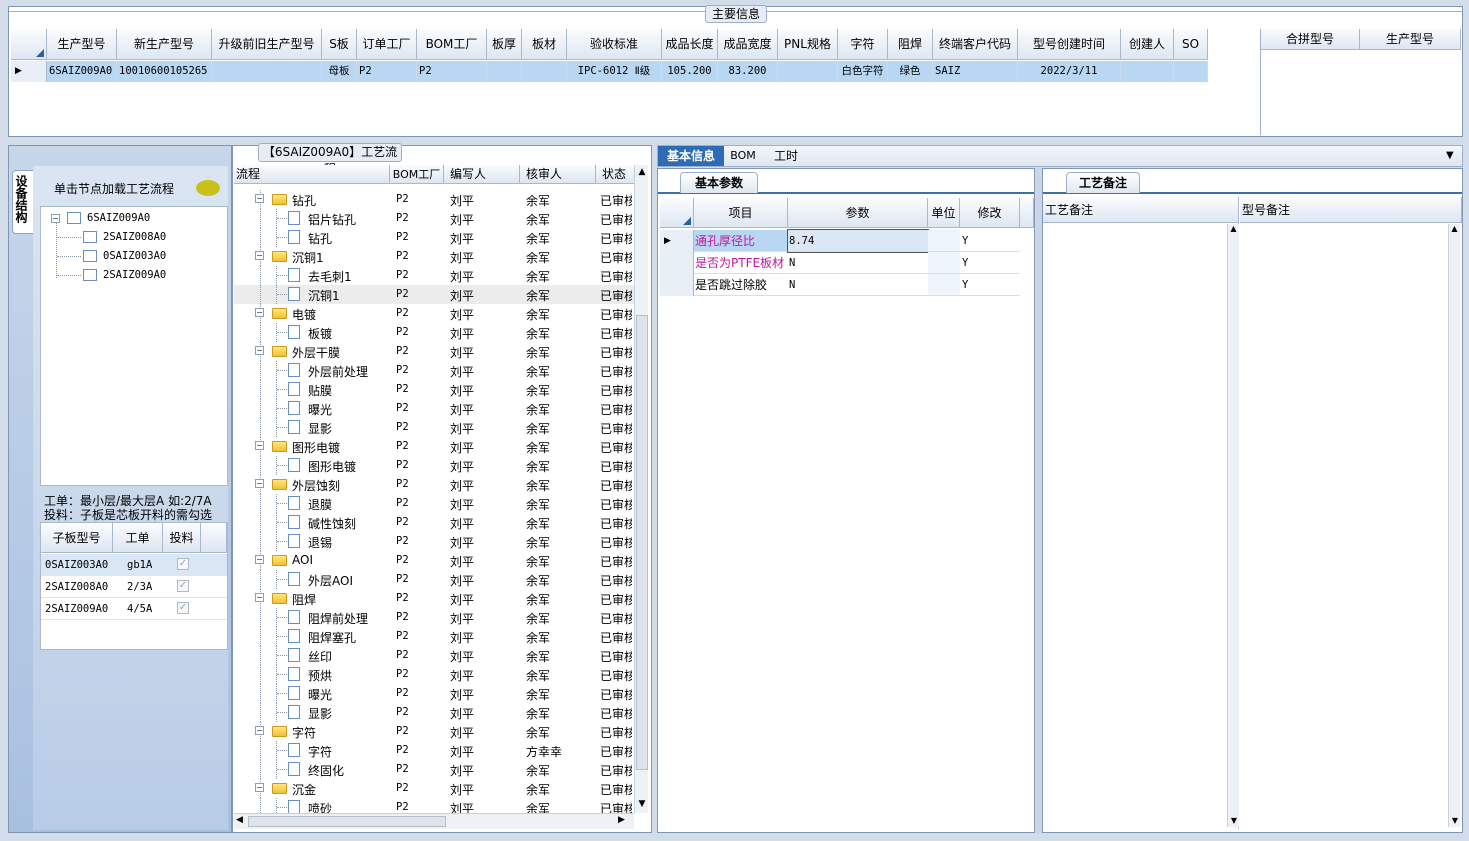 The width and height of the screenshot is (1469, 841). What do you see at coordinates (434, 522) in the screenshot?
I see `process-row: 碱性蚀刻 P2 刘平 余军 已审核` at bounding box center [434, 522].